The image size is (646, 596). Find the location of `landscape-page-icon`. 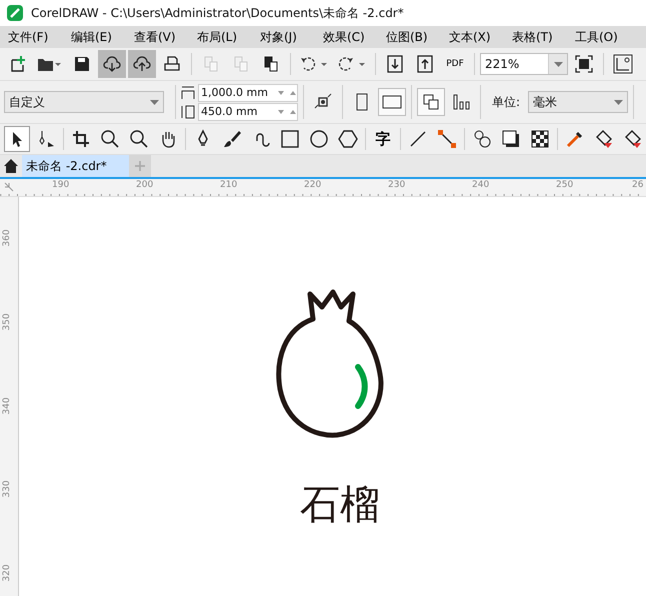

landscape-page-icon is located at coordinates (392, 102).